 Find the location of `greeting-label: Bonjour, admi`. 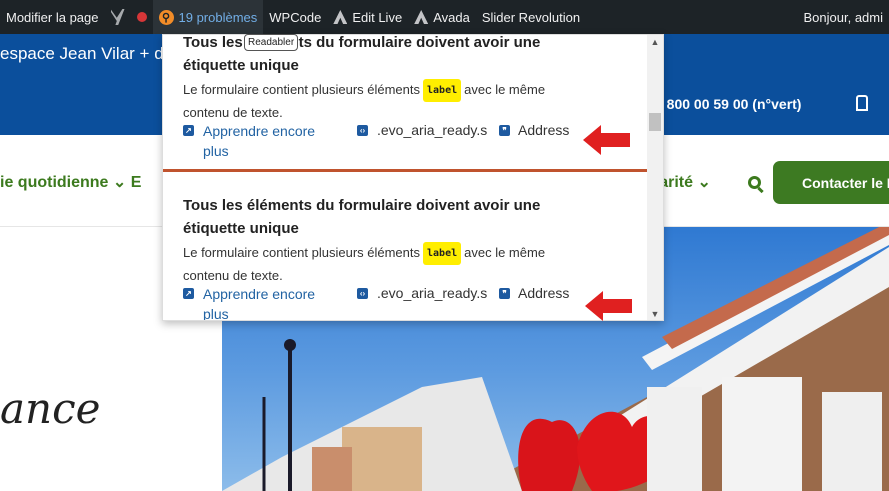

greeting-label: Bonjour, admi is located at coordinates (843, 17).